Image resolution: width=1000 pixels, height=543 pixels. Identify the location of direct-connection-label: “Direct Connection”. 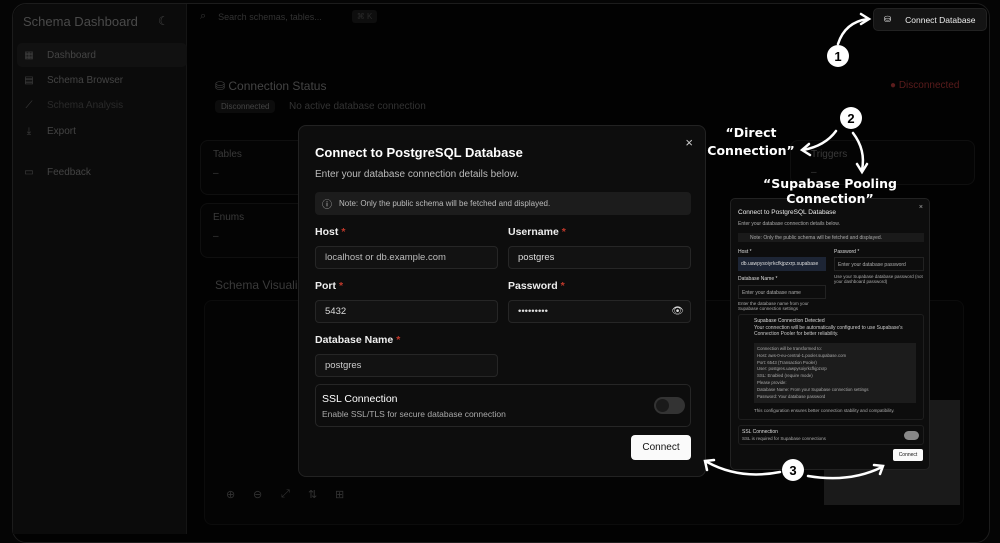
(751, 141).